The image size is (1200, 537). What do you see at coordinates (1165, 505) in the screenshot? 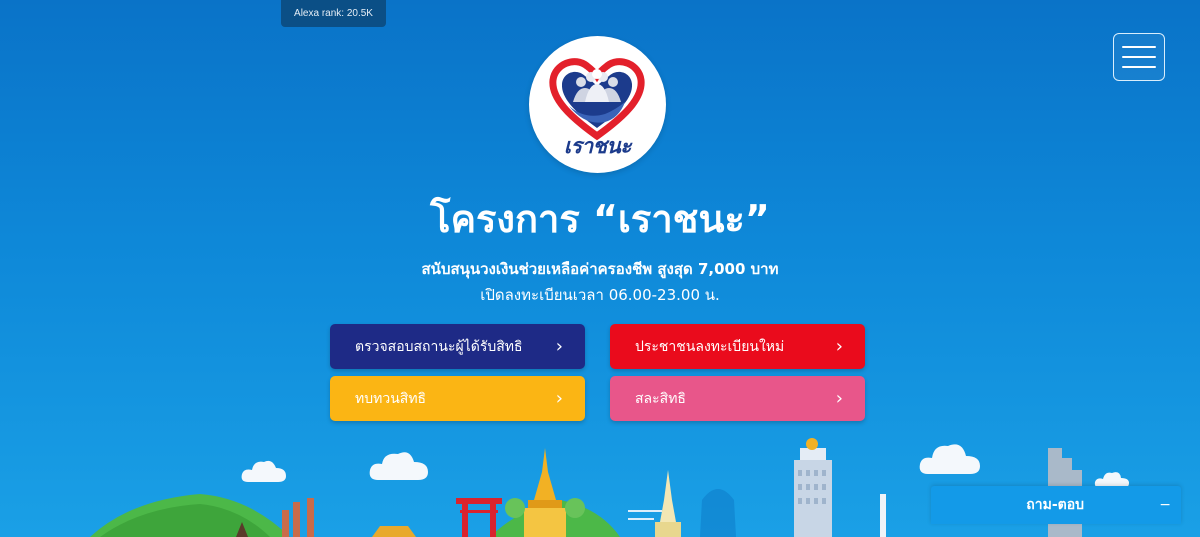
I see `minimize-icon: −` at bounding box center [1165, 505].